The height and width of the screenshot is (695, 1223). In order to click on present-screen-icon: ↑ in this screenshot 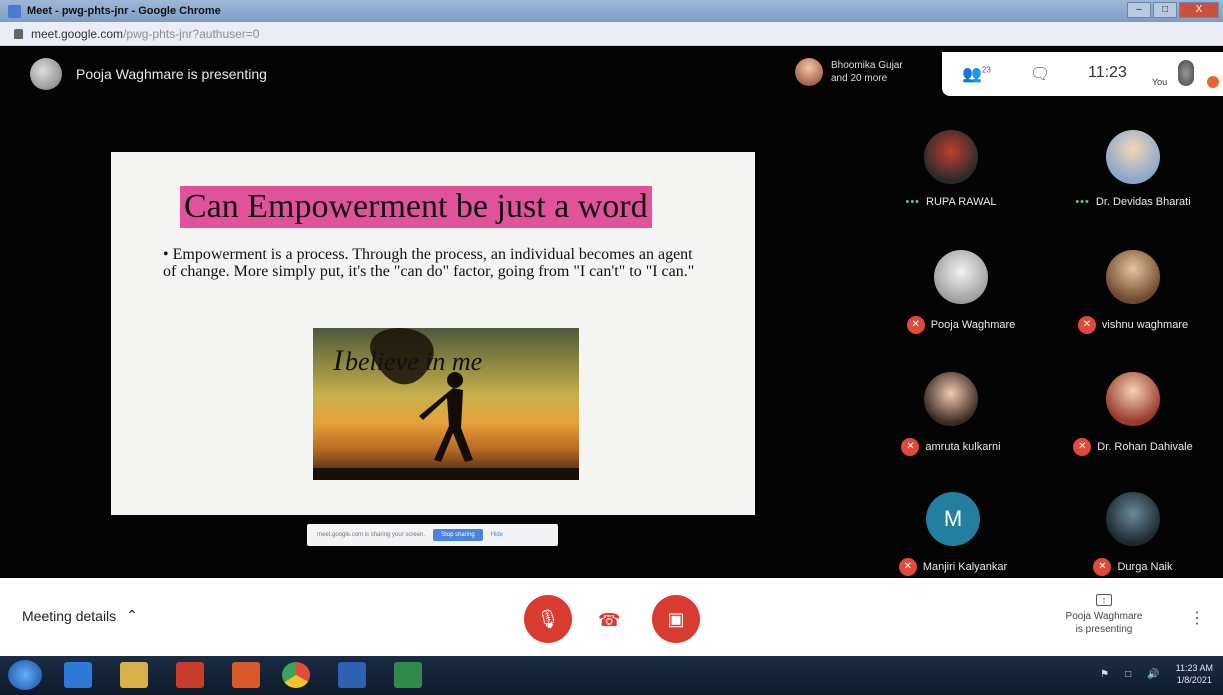, I will do `click(1104, 600)`.